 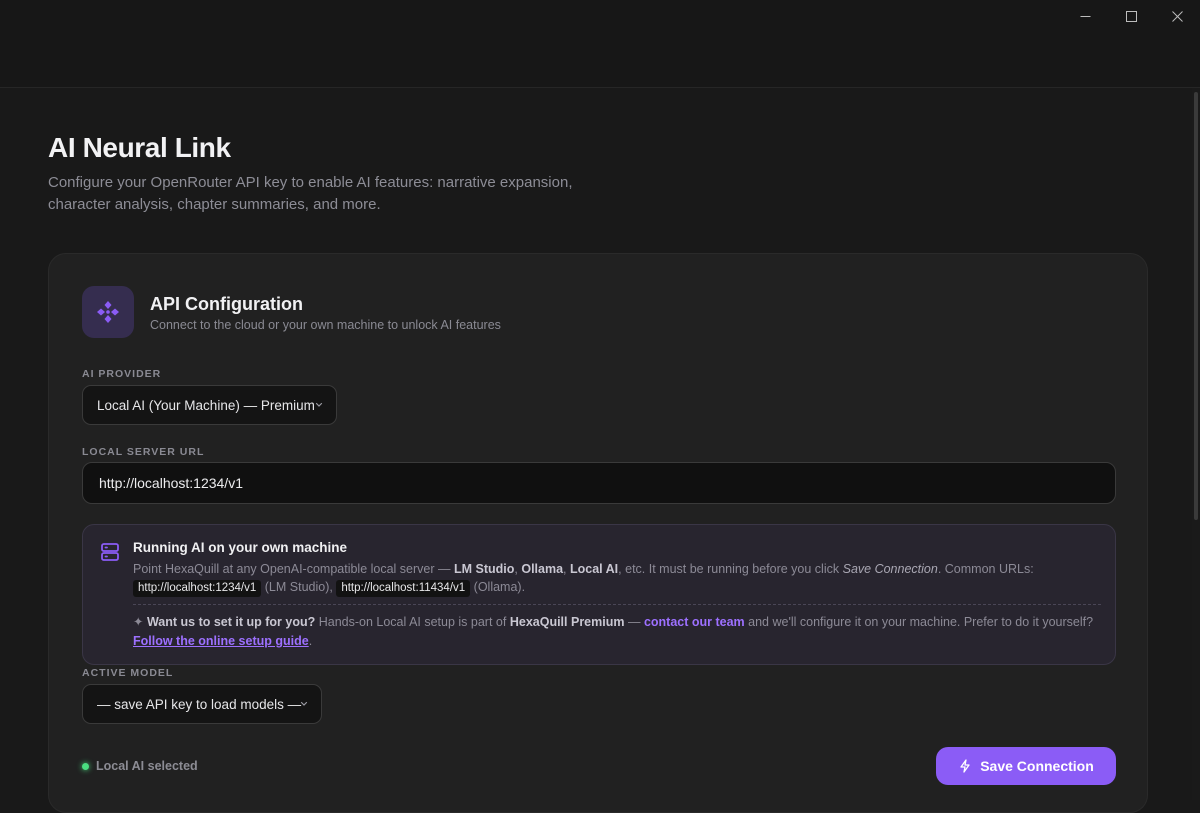 I want to click on status-dot, so click(x=85, y=766).